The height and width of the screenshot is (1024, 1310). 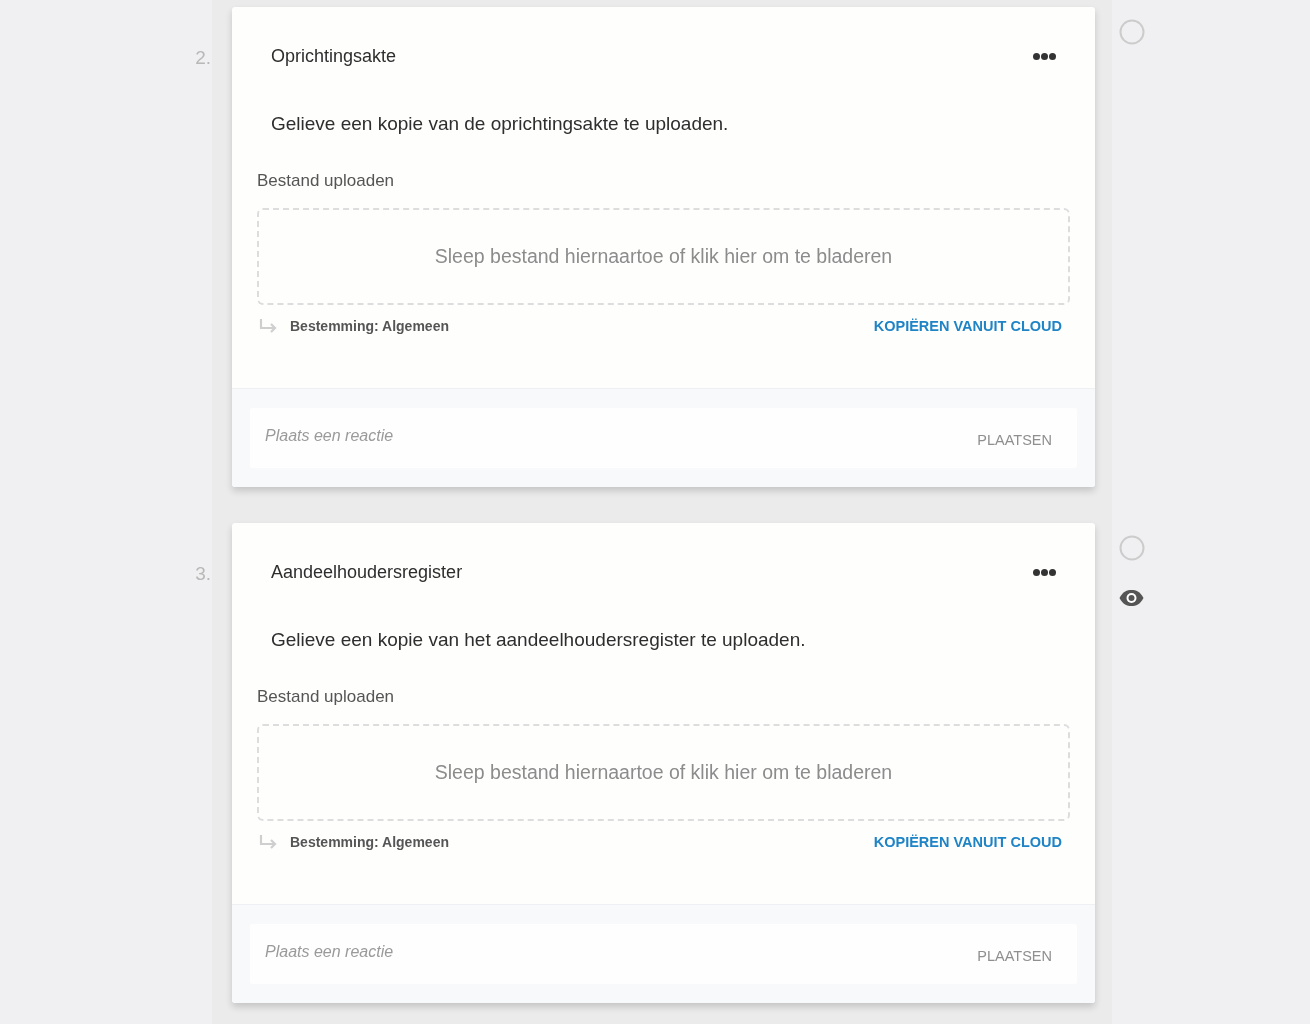 I want to click on item-title: Oprichtingsakte, so click(x=334, y=56).